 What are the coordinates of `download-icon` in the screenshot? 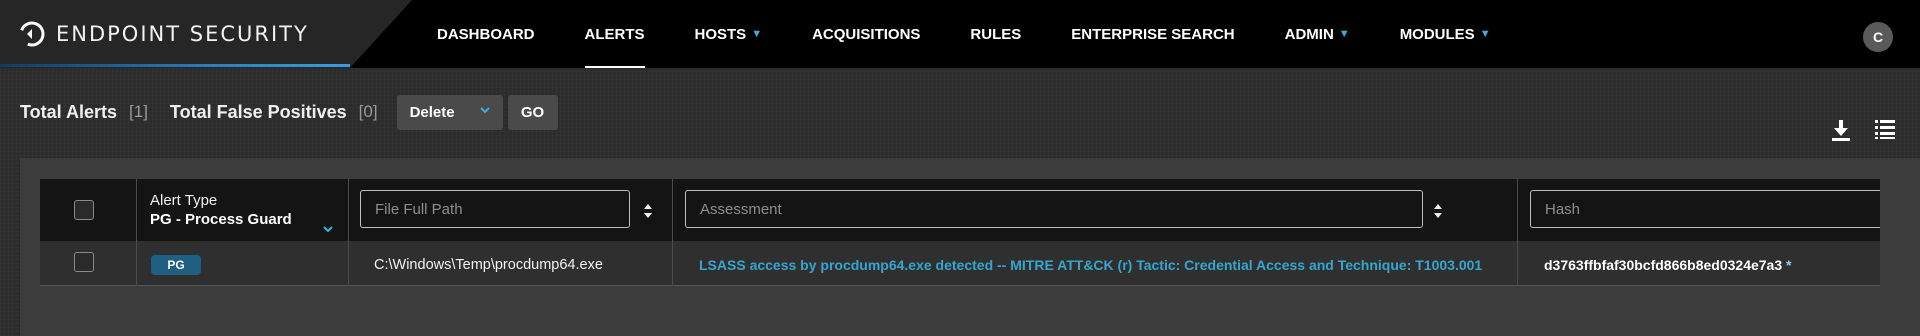 It's located at (1841, 130).